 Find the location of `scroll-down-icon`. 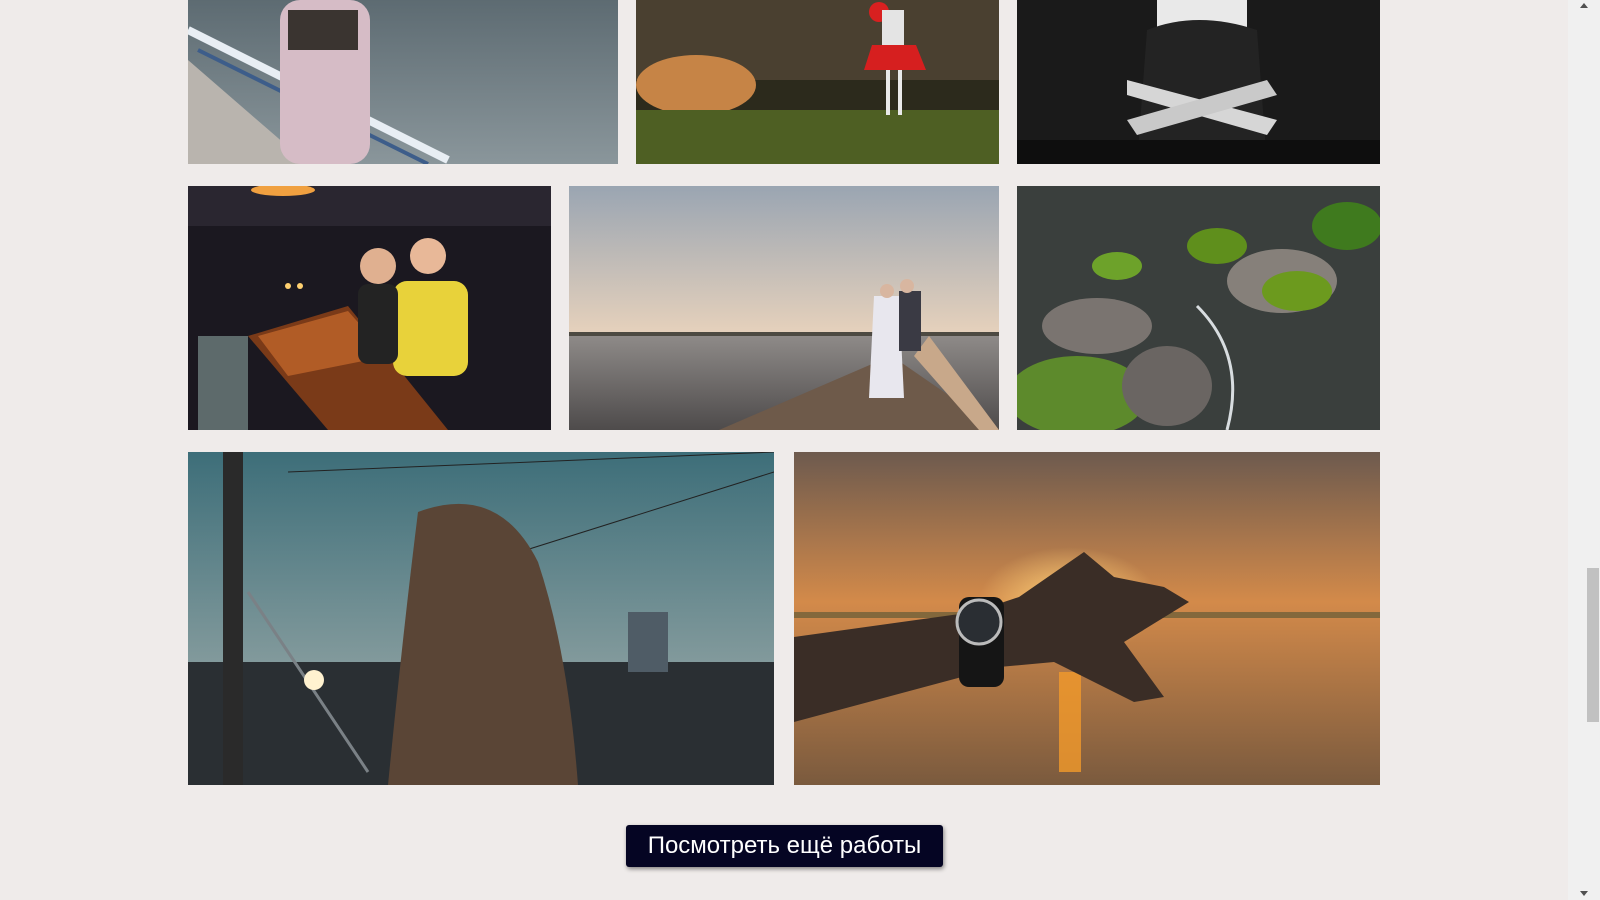

scroll-down-icon is located at coordinates (1584, 893).